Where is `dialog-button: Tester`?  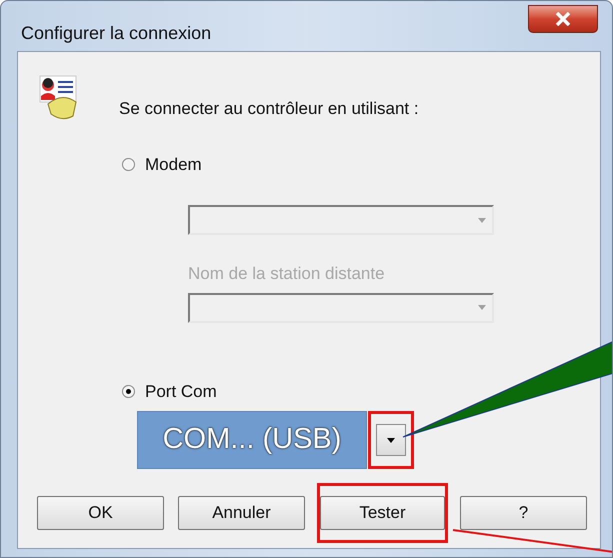 dialog-button: Tester is located at coordinates (382, 513).